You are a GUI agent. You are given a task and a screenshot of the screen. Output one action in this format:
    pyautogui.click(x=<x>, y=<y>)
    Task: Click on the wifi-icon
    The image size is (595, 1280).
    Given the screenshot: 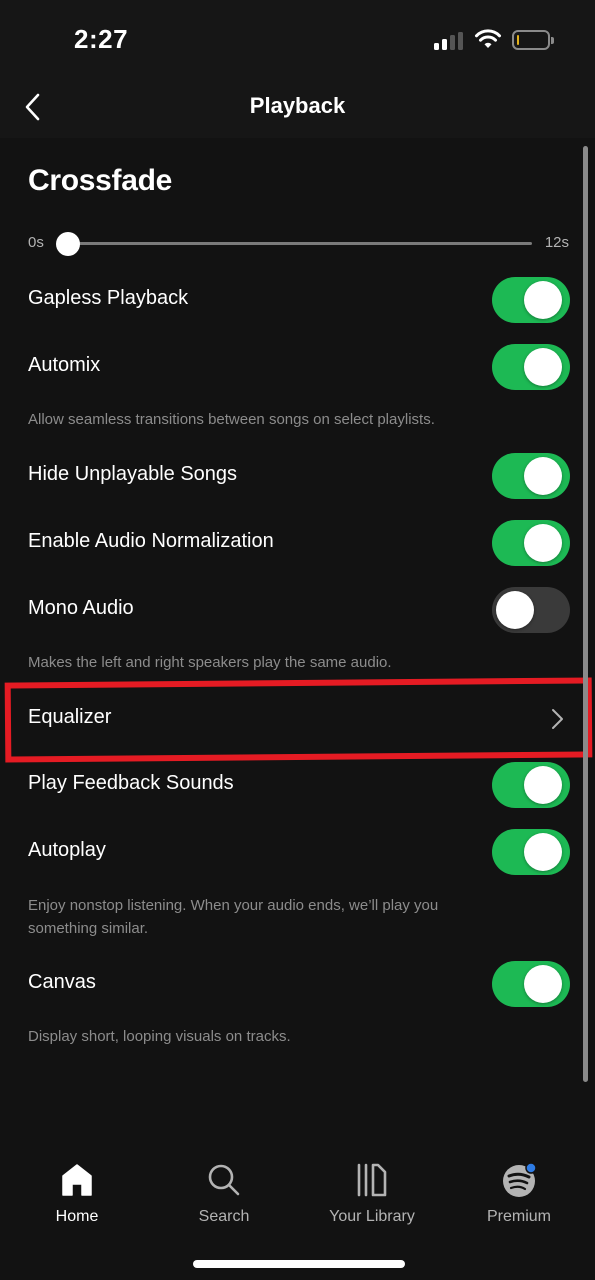 What is the action you would take?
    pyautogui.click(x=488, y=38)
    